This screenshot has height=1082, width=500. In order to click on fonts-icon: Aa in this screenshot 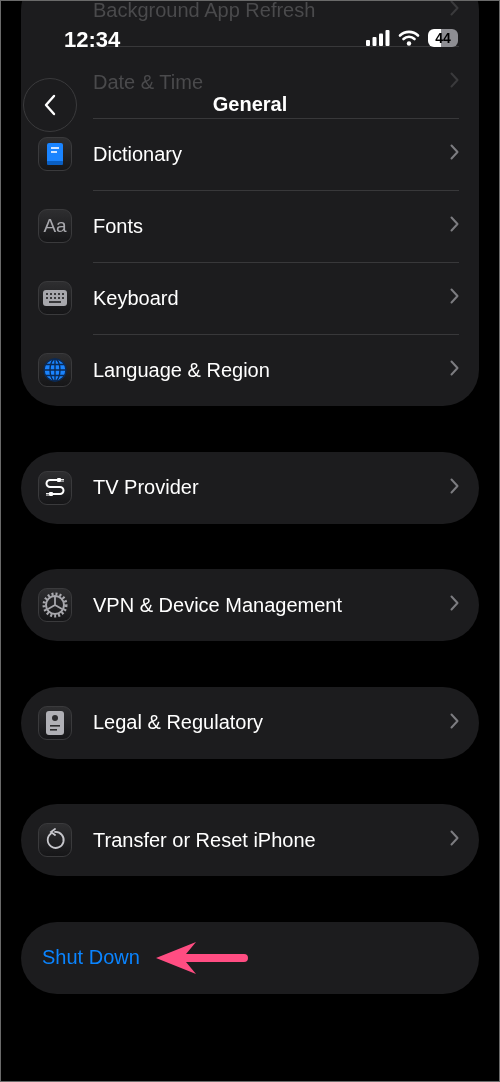, I will do `click(55, 226)`.